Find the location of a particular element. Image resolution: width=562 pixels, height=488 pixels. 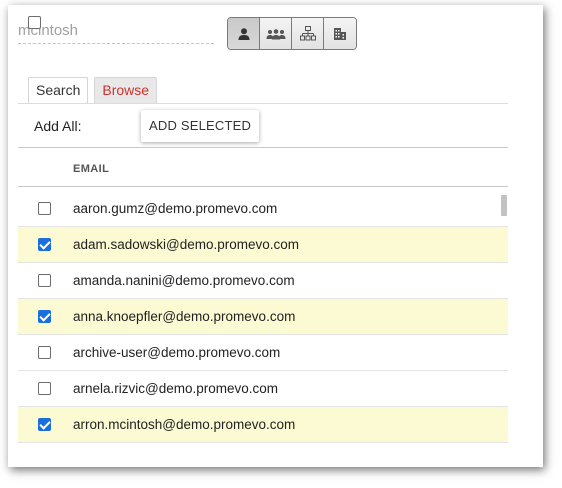

row-email: anna.knoepfler@demo.promevo.com is located at coordinates (184, 316).